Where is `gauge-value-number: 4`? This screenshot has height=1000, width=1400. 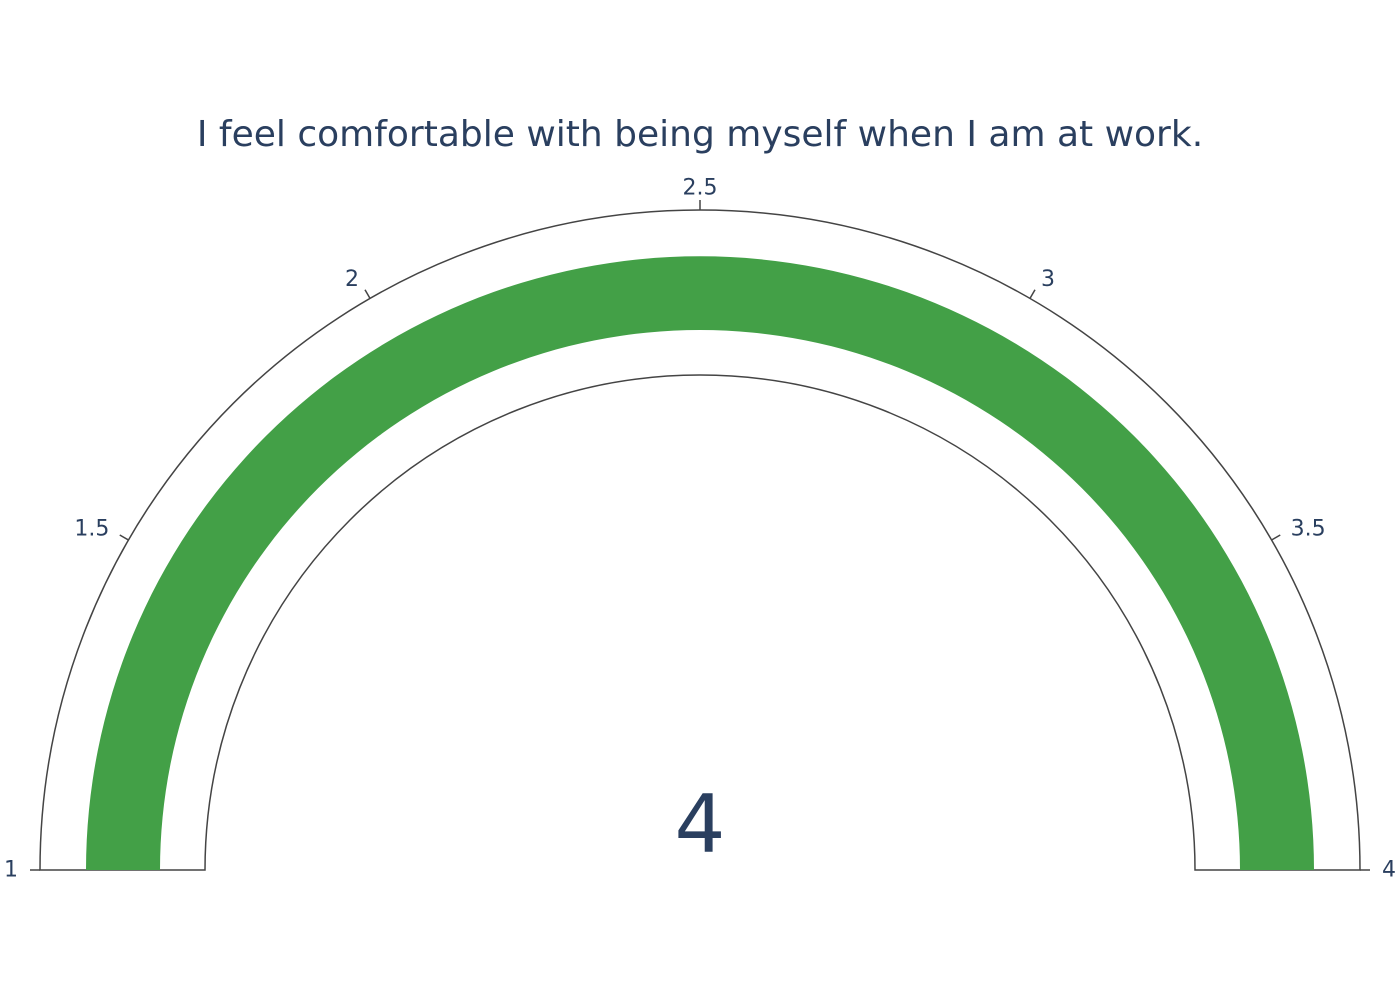
gauge-value-number: 4 is located at coordinates (700, 824).